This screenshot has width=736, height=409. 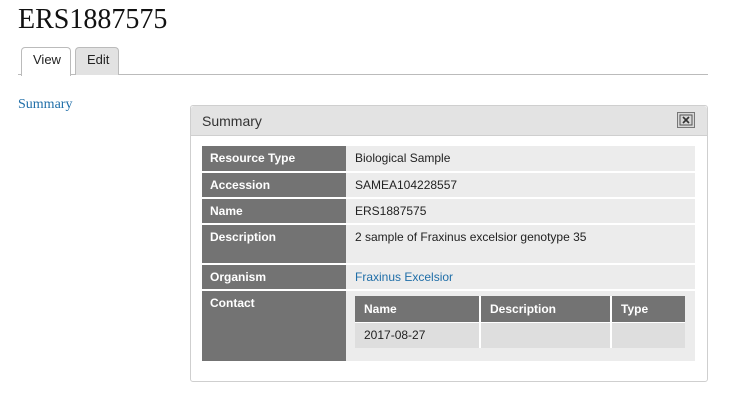 I want to click on accession-value: SAMEA104228557, so click(x=520, y=185).